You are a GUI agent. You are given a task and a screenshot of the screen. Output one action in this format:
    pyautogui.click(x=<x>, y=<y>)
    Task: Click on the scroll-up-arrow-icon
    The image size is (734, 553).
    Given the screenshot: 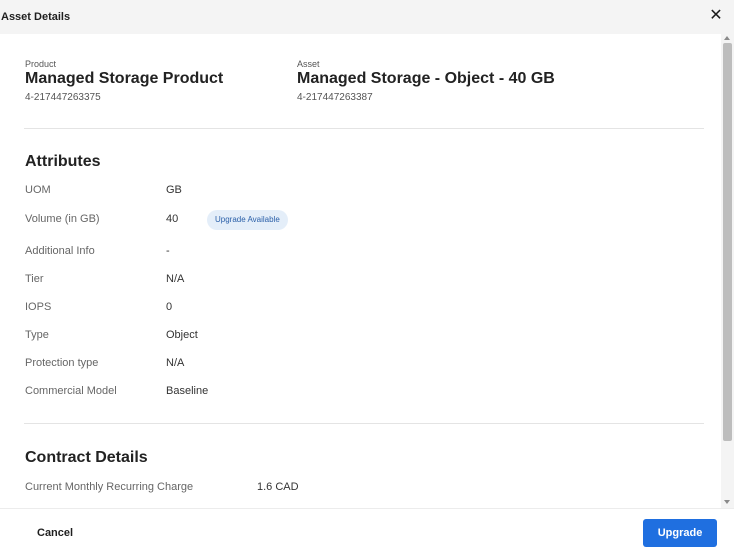 What is the action you would take?
    pyautogui.click(x=727, y=38)
    